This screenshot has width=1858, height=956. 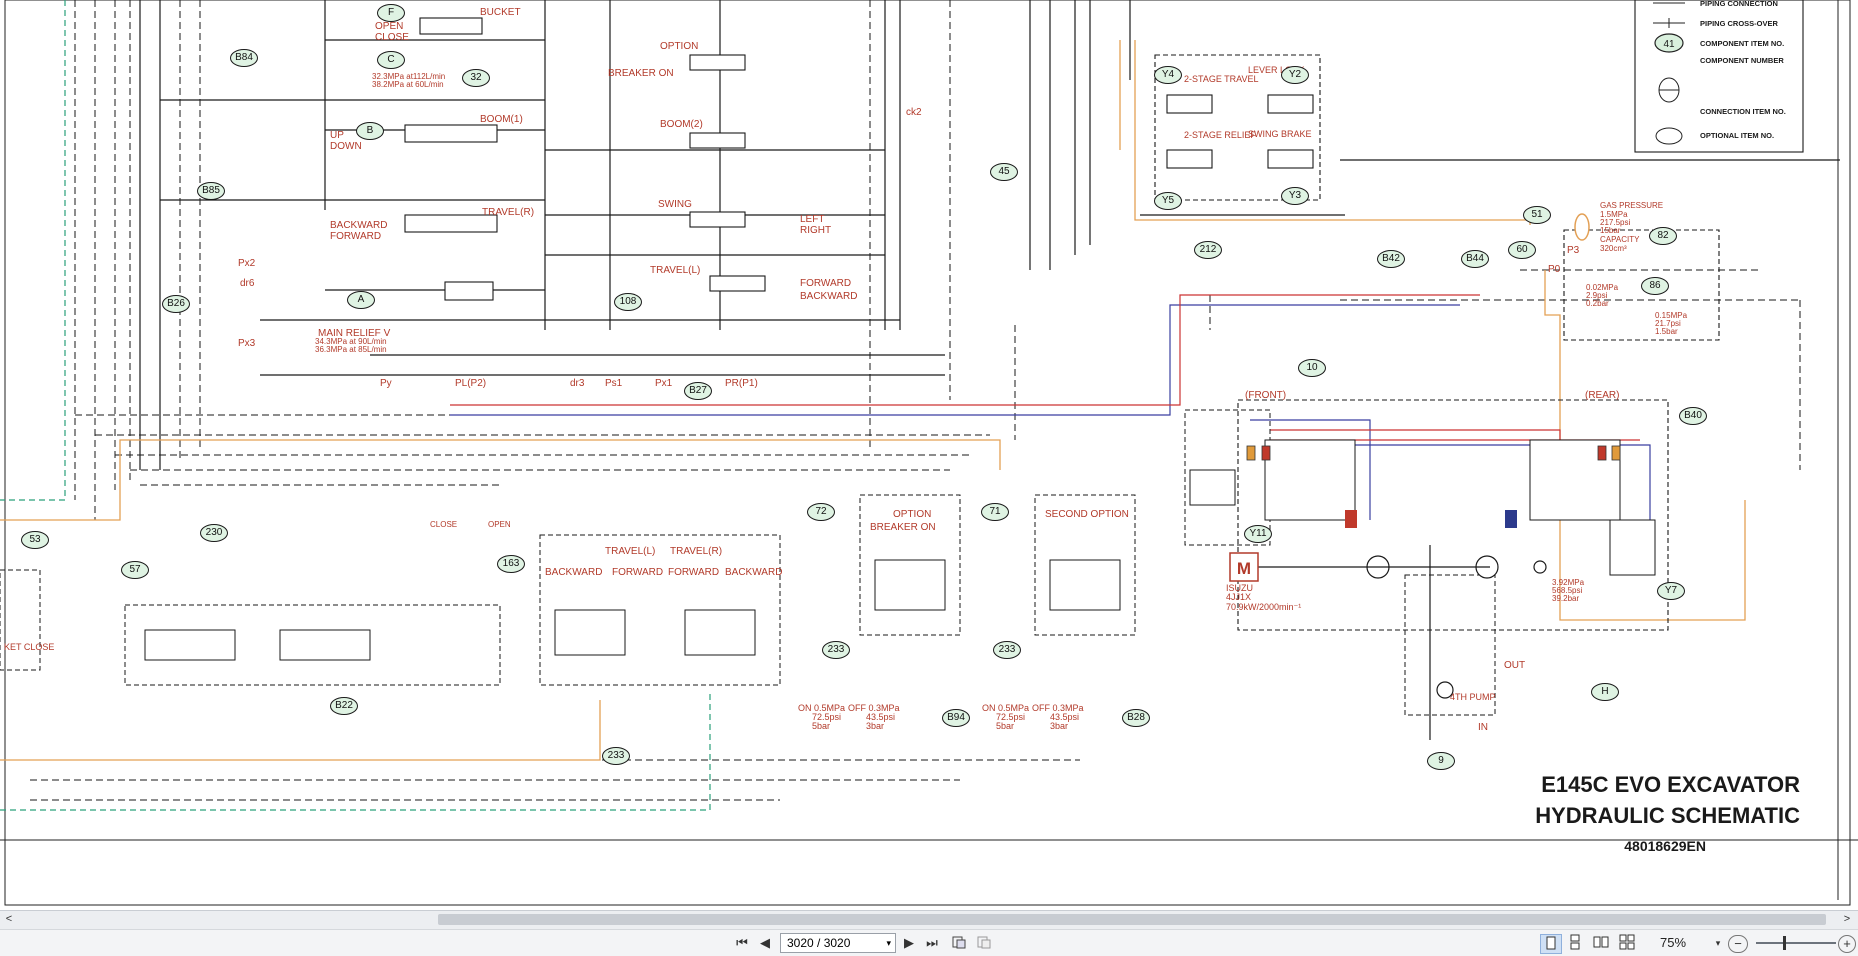 I want to click on label-pl-p2: PL(P2), so click(x=470, y=383).